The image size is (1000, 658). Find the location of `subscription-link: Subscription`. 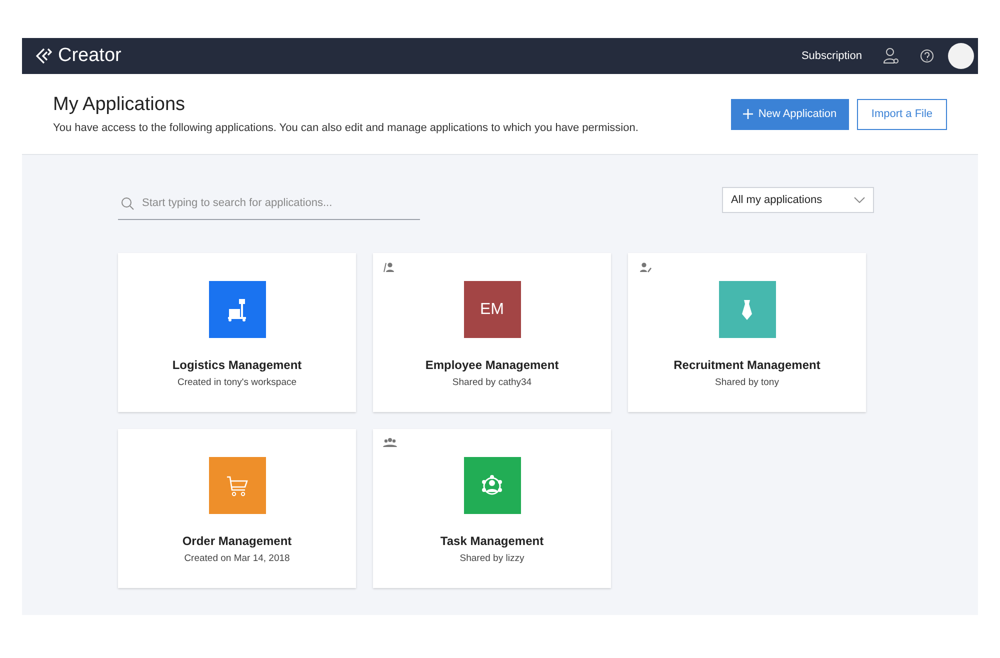

subscription-link: Subscription is located at coordinates (831, 56).